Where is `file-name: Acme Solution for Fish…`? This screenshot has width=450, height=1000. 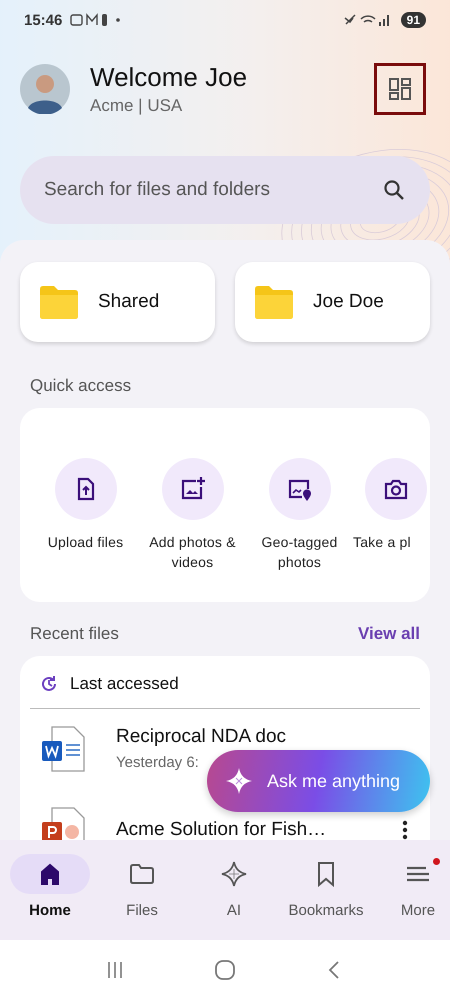
file-name: Acme Solution for Fish… is located at coordinates (222, 829).